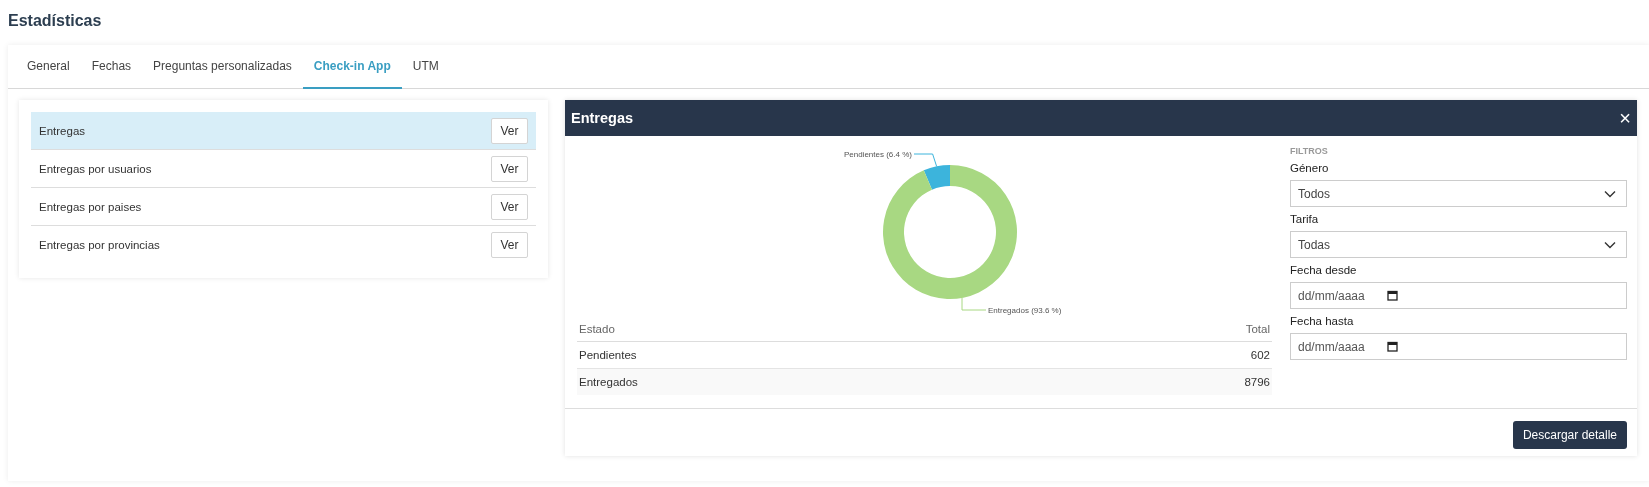  I want to click on report-list-item: Entregas por provincias Ver, so click(283, 244).